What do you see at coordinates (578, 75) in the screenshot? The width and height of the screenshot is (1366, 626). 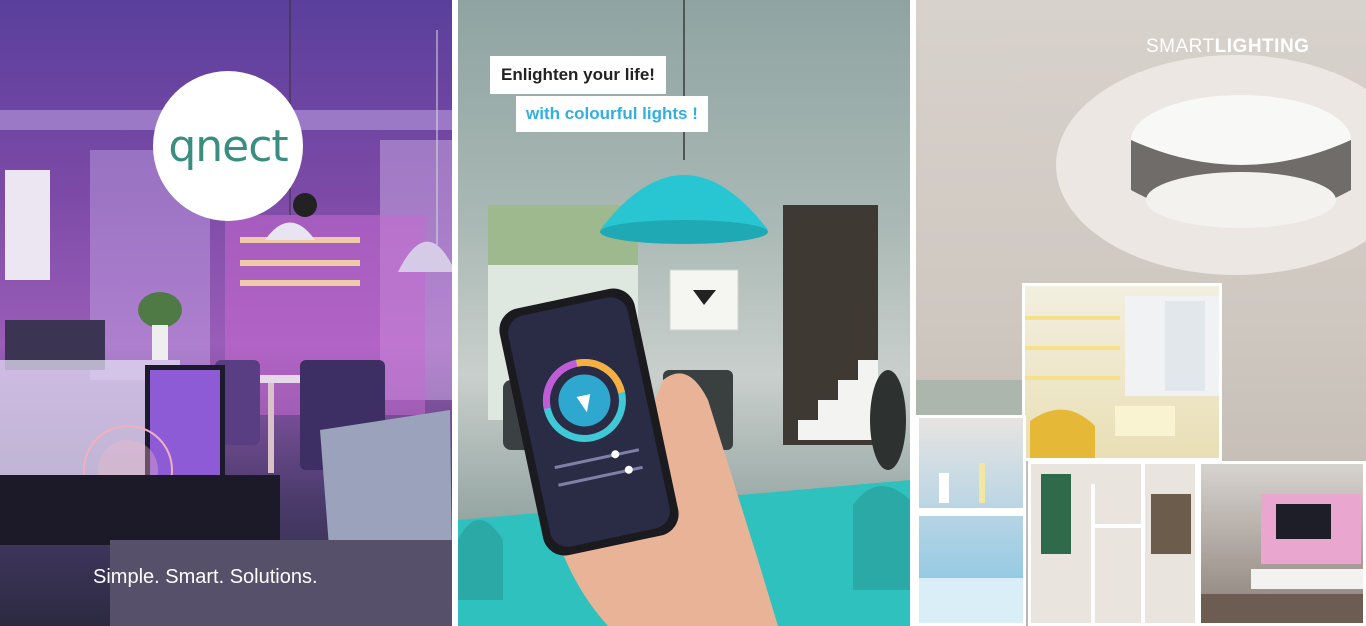 I see `headline-banner: Enlighten your life!` at bounding box center [578, 75].